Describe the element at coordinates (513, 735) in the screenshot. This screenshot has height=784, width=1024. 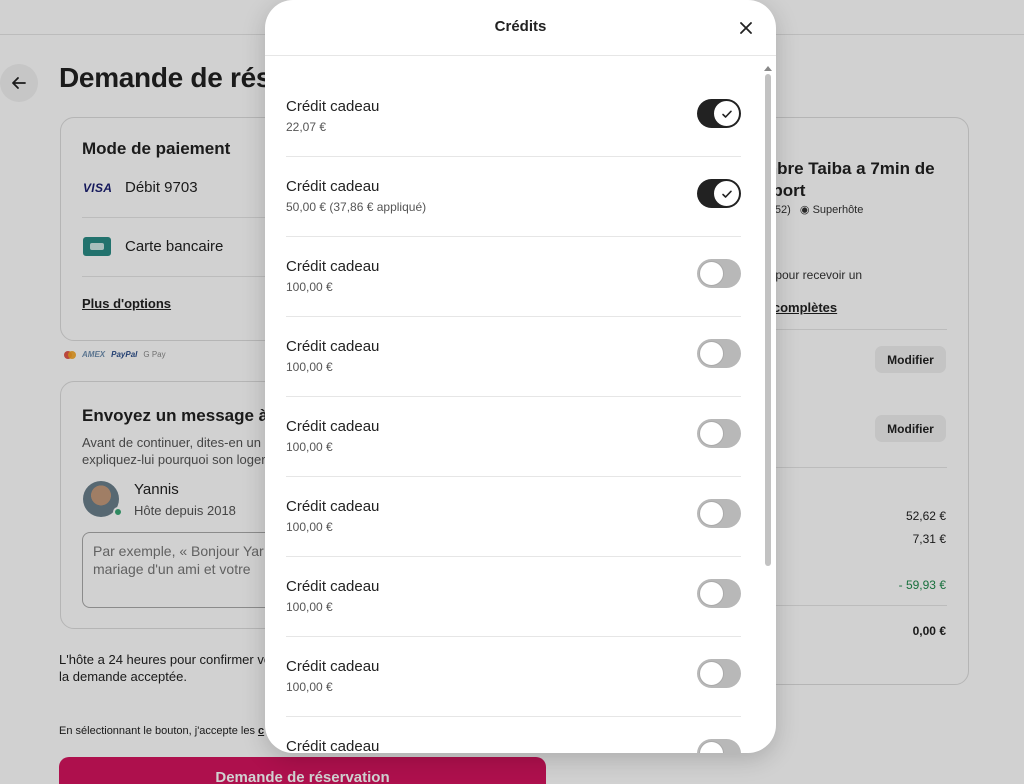
I see `credit-item: Crédit cadeau` at that location.